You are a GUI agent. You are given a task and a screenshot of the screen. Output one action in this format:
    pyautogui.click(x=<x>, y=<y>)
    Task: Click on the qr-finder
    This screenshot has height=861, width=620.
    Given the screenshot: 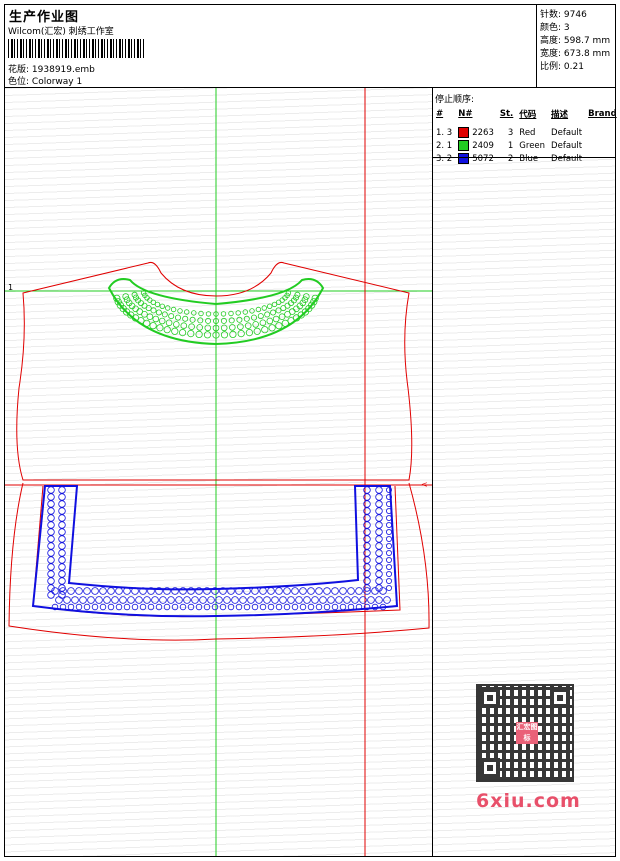 What is the action you would take?
    pyautogui.click(x=560, y=698)
    